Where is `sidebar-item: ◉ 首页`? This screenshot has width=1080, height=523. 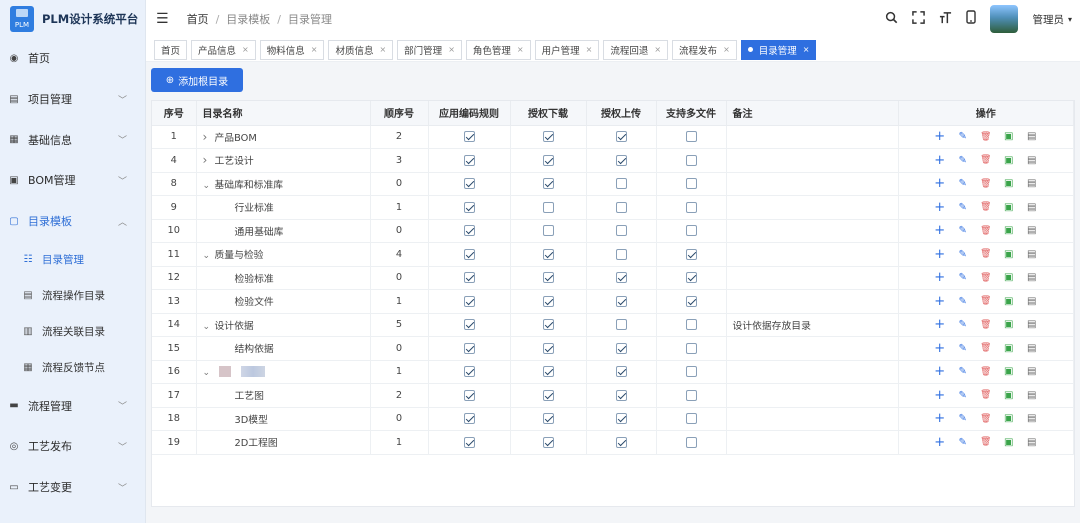
sidebar-item: ◉ 首页 is located at coordinates (72, 58).